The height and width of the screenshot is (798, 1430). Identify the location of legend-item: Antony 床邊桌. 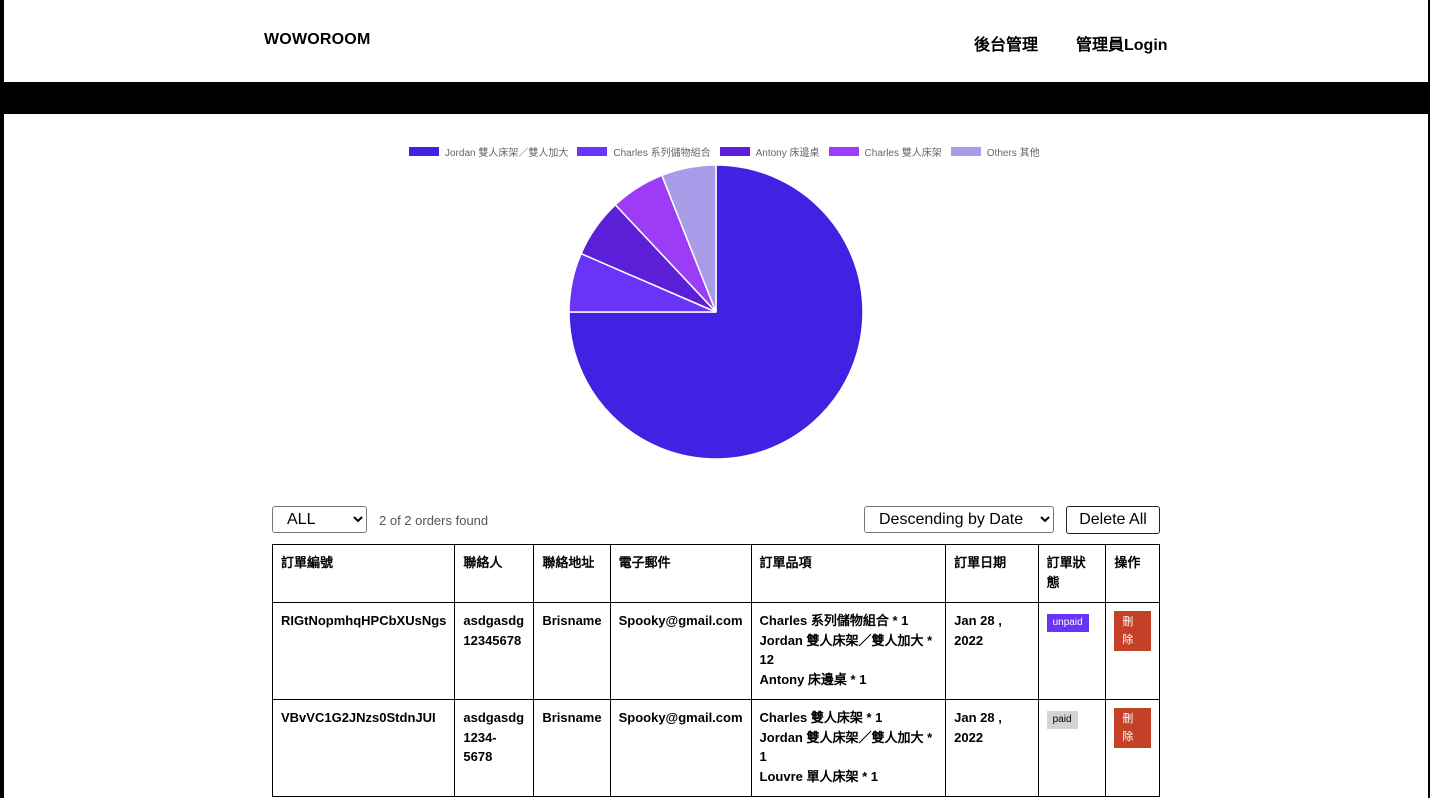
(769, 151).